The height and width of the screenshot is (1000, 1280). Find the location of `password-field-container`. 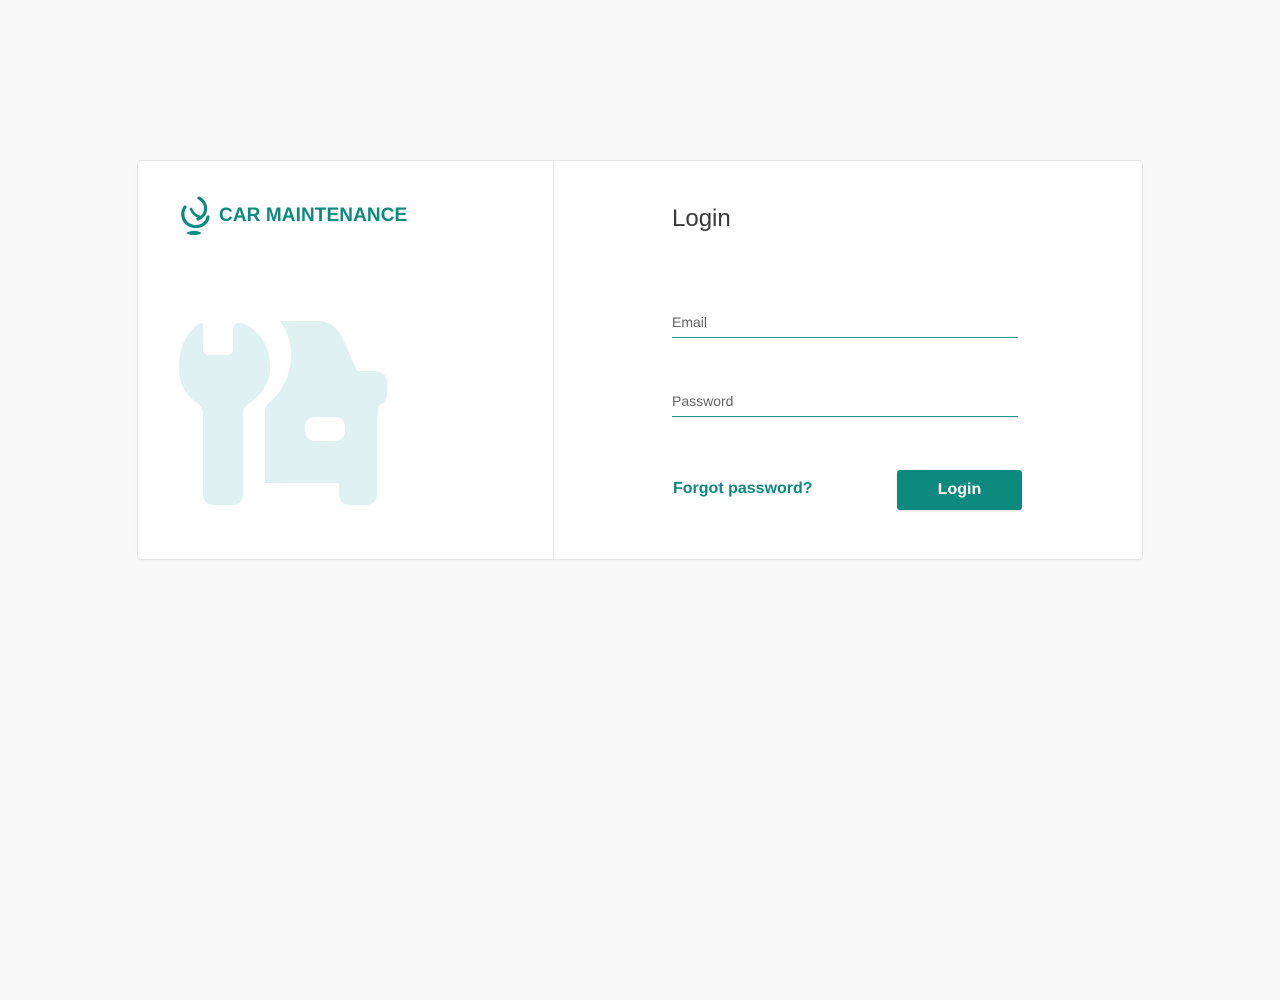

password-field-container is located at coordinates (845, 401).